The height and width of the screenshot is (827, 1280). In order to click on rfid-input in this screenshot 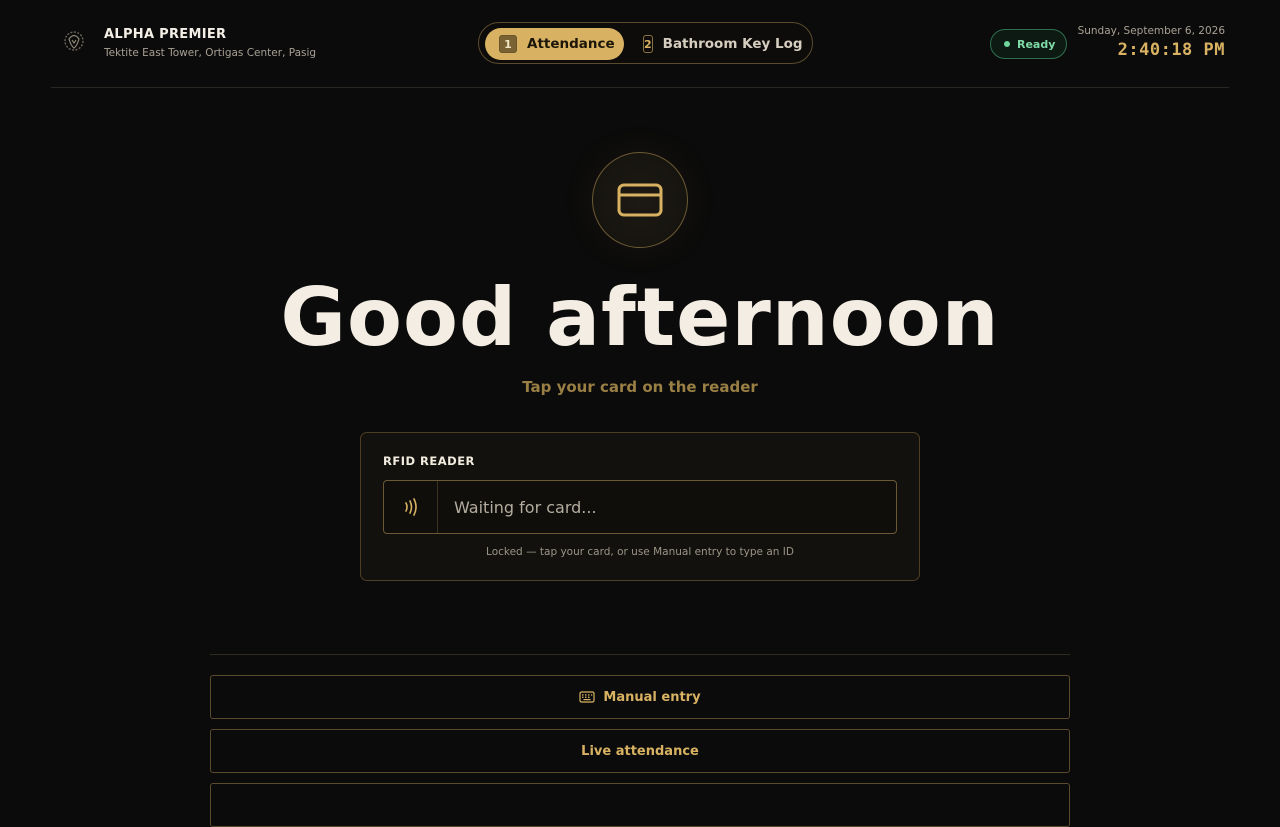, I will do `click(667, 507)`.